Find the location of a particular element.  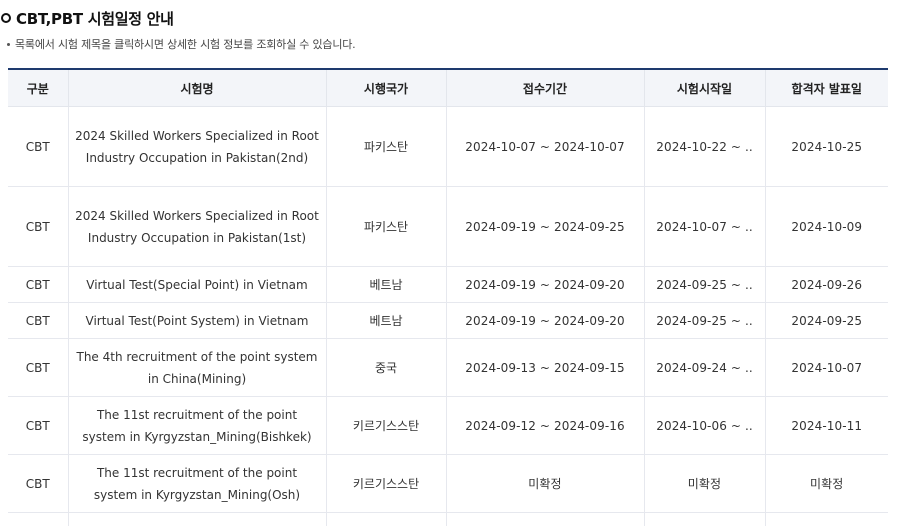

cell-exam-start-date: 2024-10-22 ~ .. is located at coordinates (704, 146).